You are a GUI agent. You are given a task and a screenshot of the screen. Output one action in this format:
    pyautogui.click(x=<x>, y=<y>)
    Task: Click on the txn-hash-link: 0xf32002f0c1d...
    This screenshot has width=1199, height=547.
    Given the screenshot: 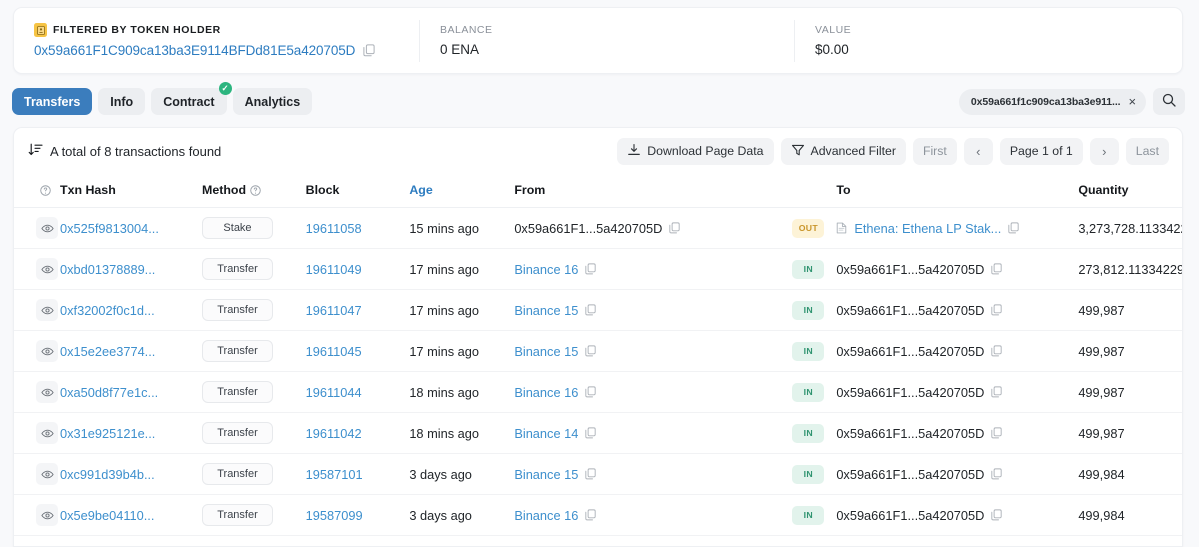 What is the action you would take?
    pyautogui.click(x=107, y=310)
    